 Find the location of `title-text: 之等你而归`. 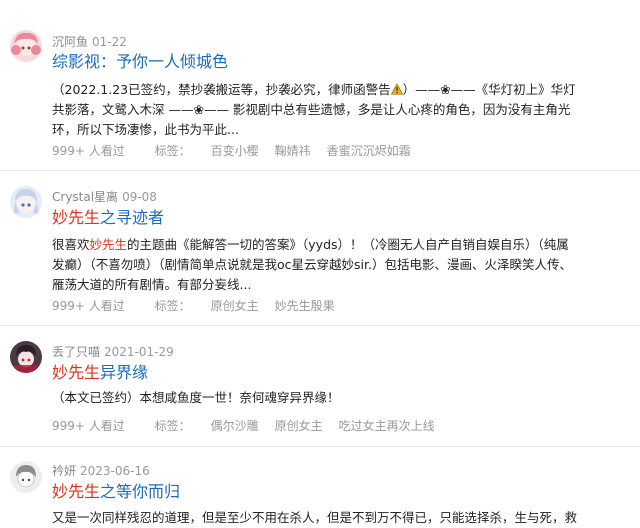

title-text: 之等你而归 is located at coordinates (140, 491).